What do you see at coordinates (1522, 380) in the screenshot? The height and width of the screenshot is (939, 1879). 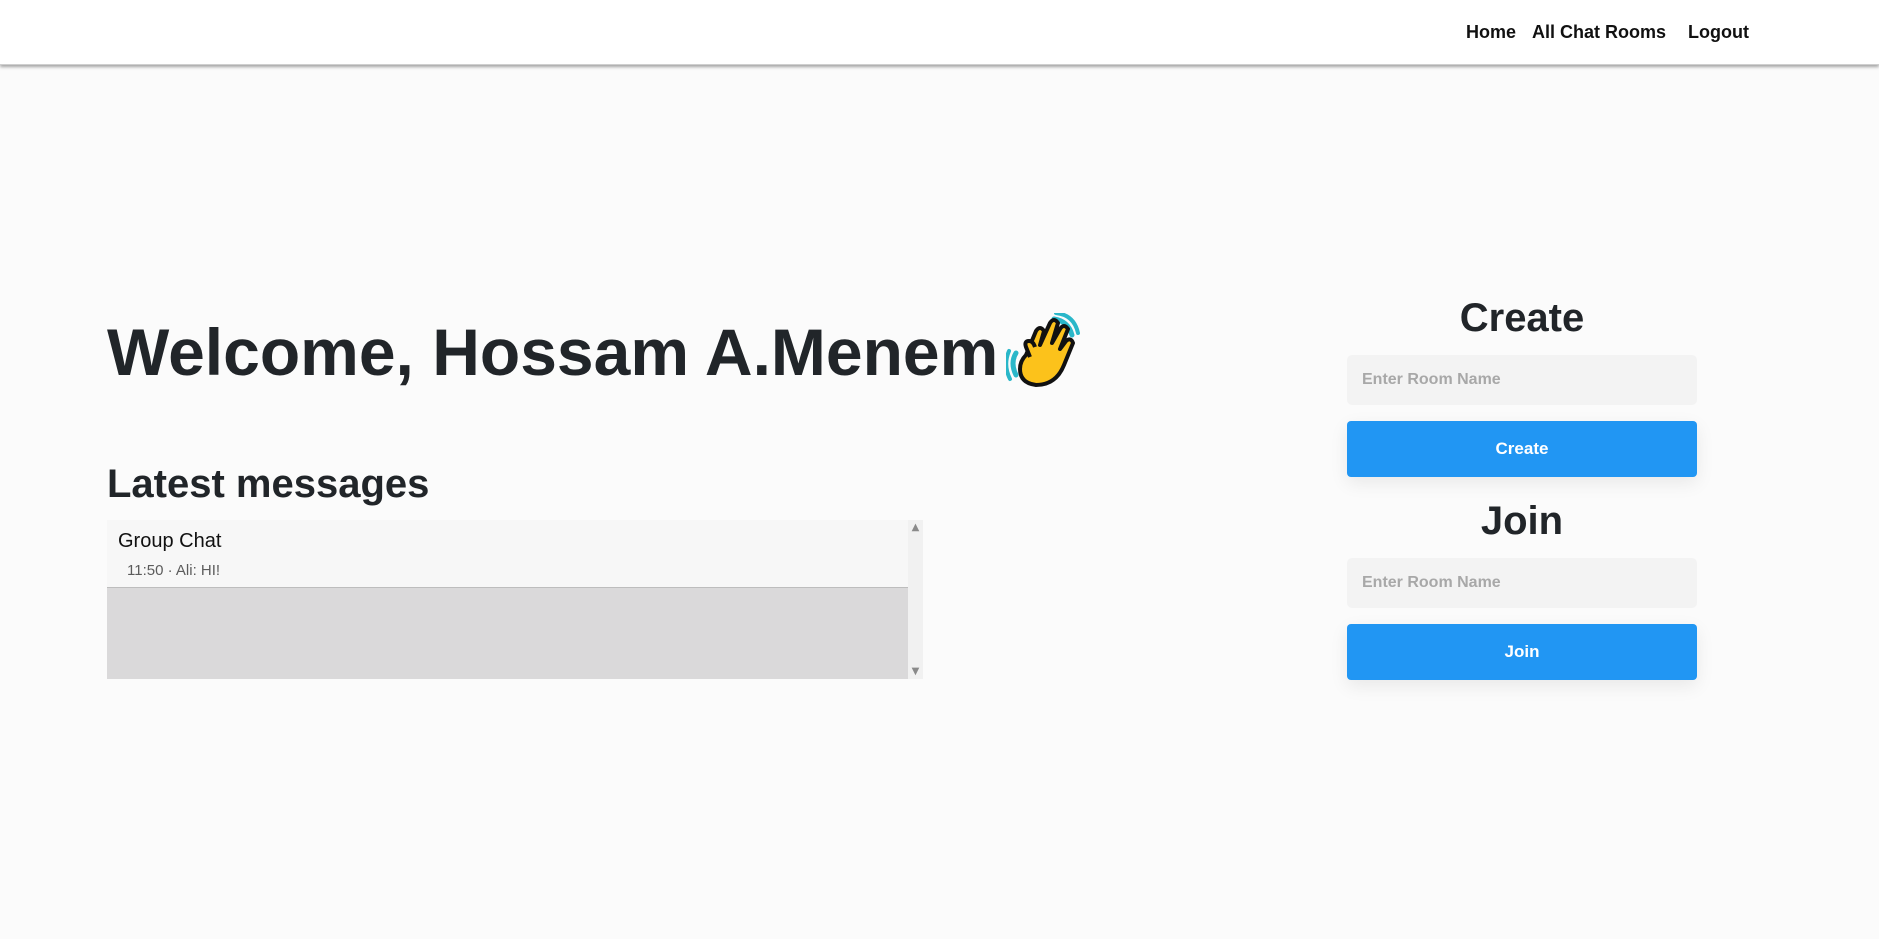 I see `create-room-input` at bounding box center [1522, 380].